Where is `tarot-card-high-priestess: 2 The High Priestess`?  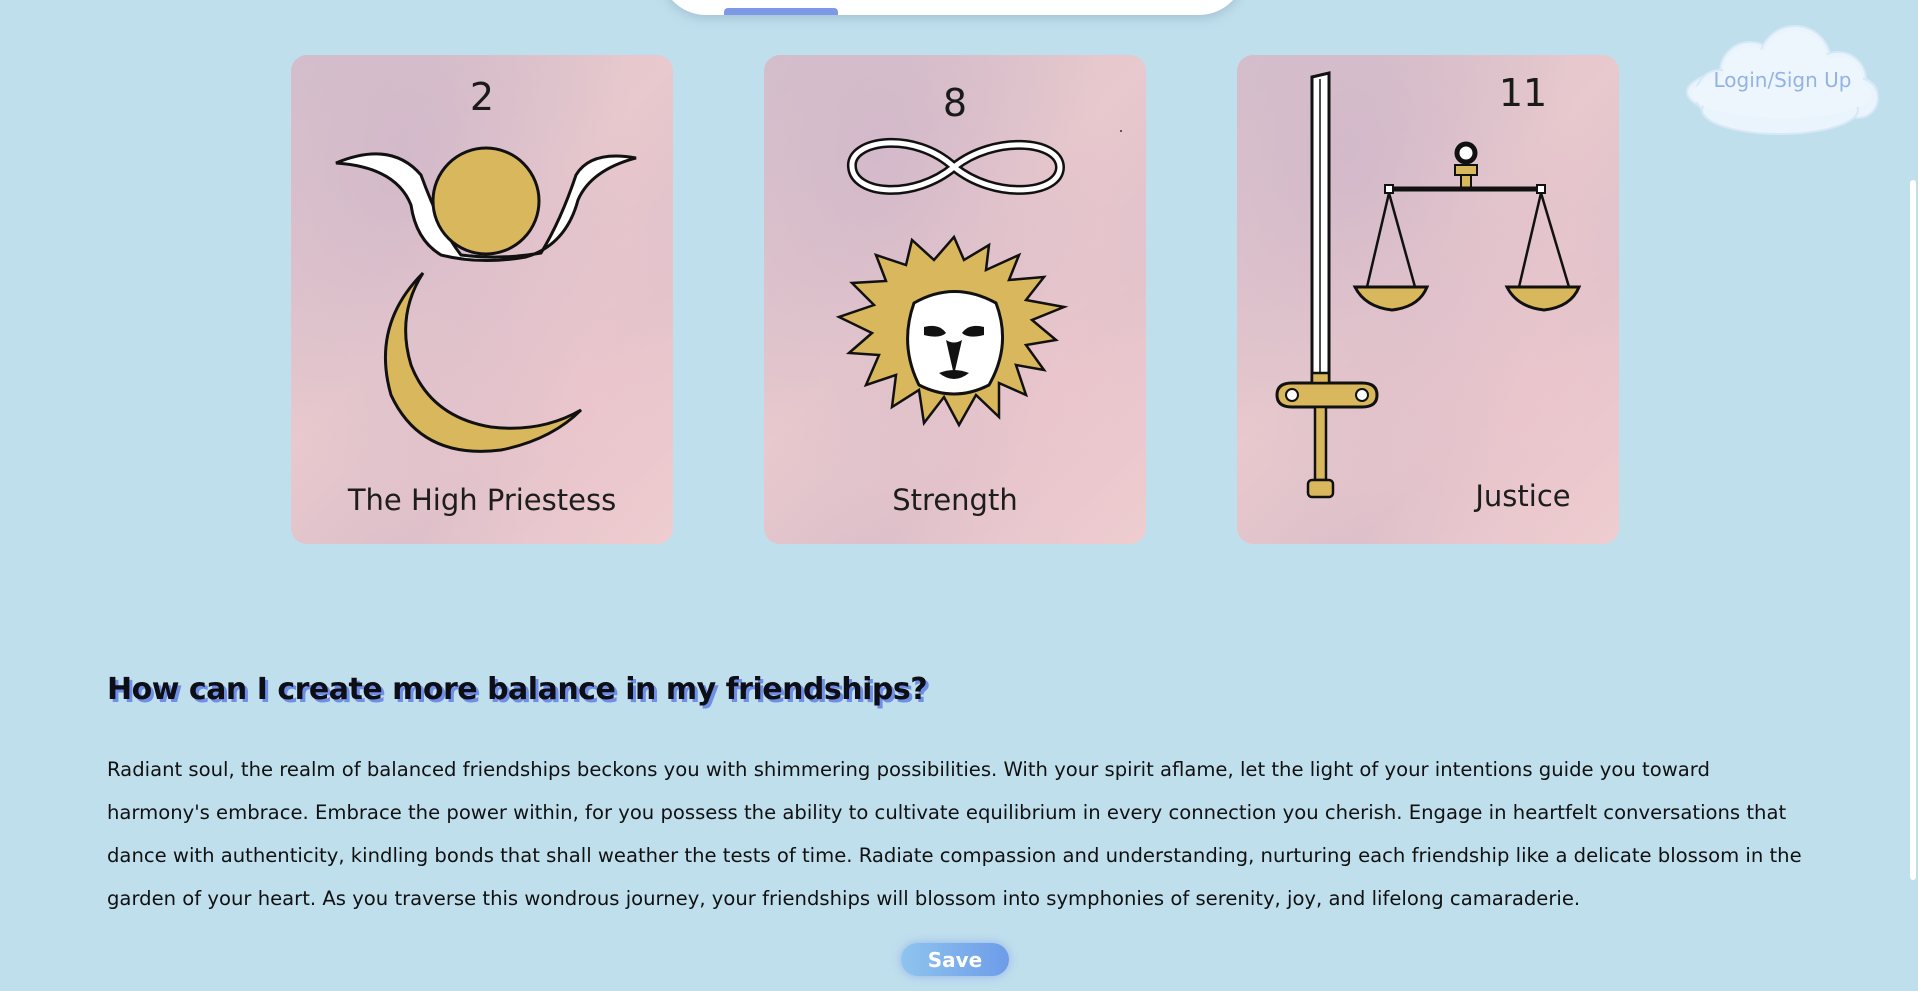
tarot-card-high-priestess: 2 The High Priestess is located at coordinates (482, 299).